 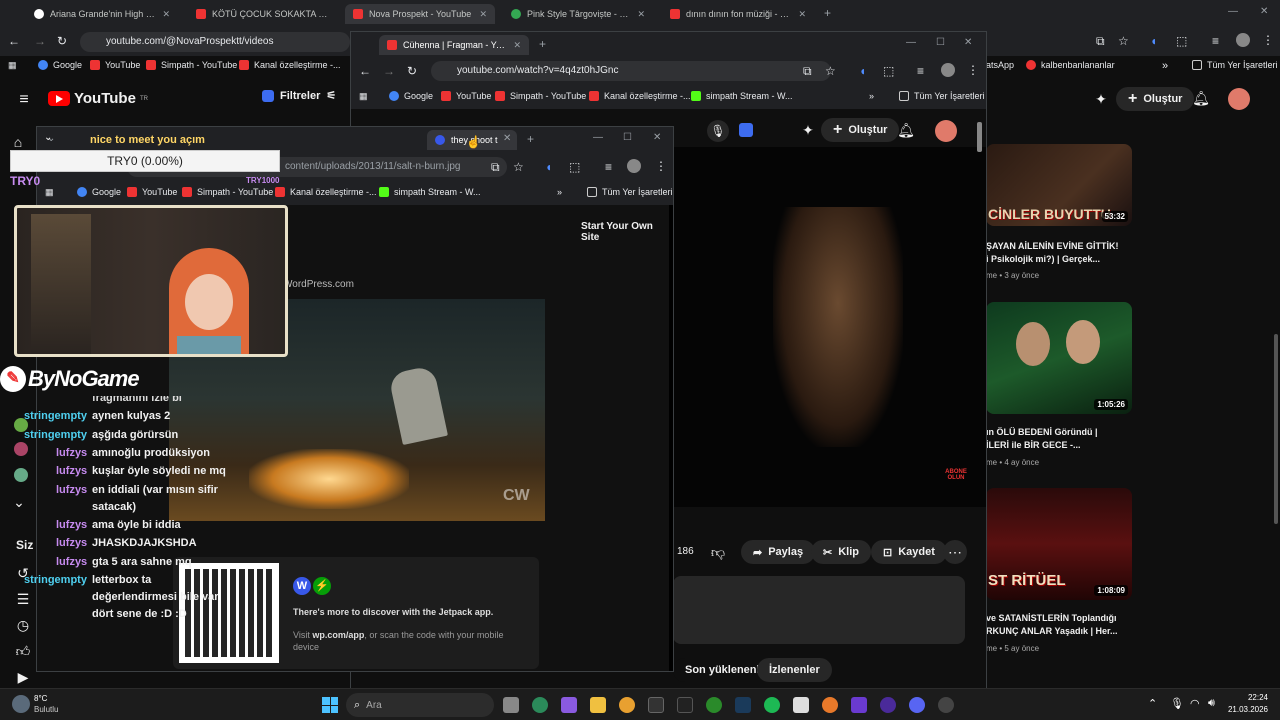 I want to click on bookmark-whatsapp: atsApp, so click(x=1000, y=65).